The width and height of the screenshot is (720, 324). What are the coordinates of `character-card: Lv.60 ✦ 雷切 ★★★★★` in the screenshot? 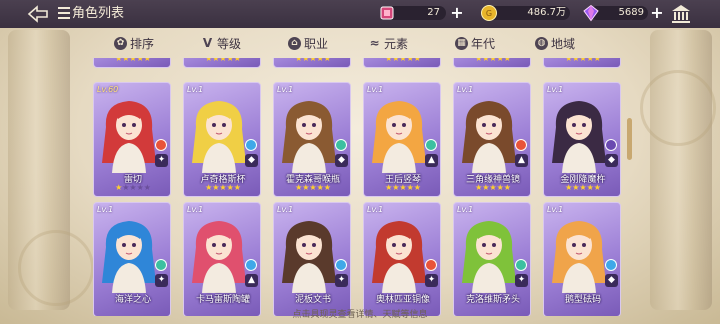 It's located at (132, 139).